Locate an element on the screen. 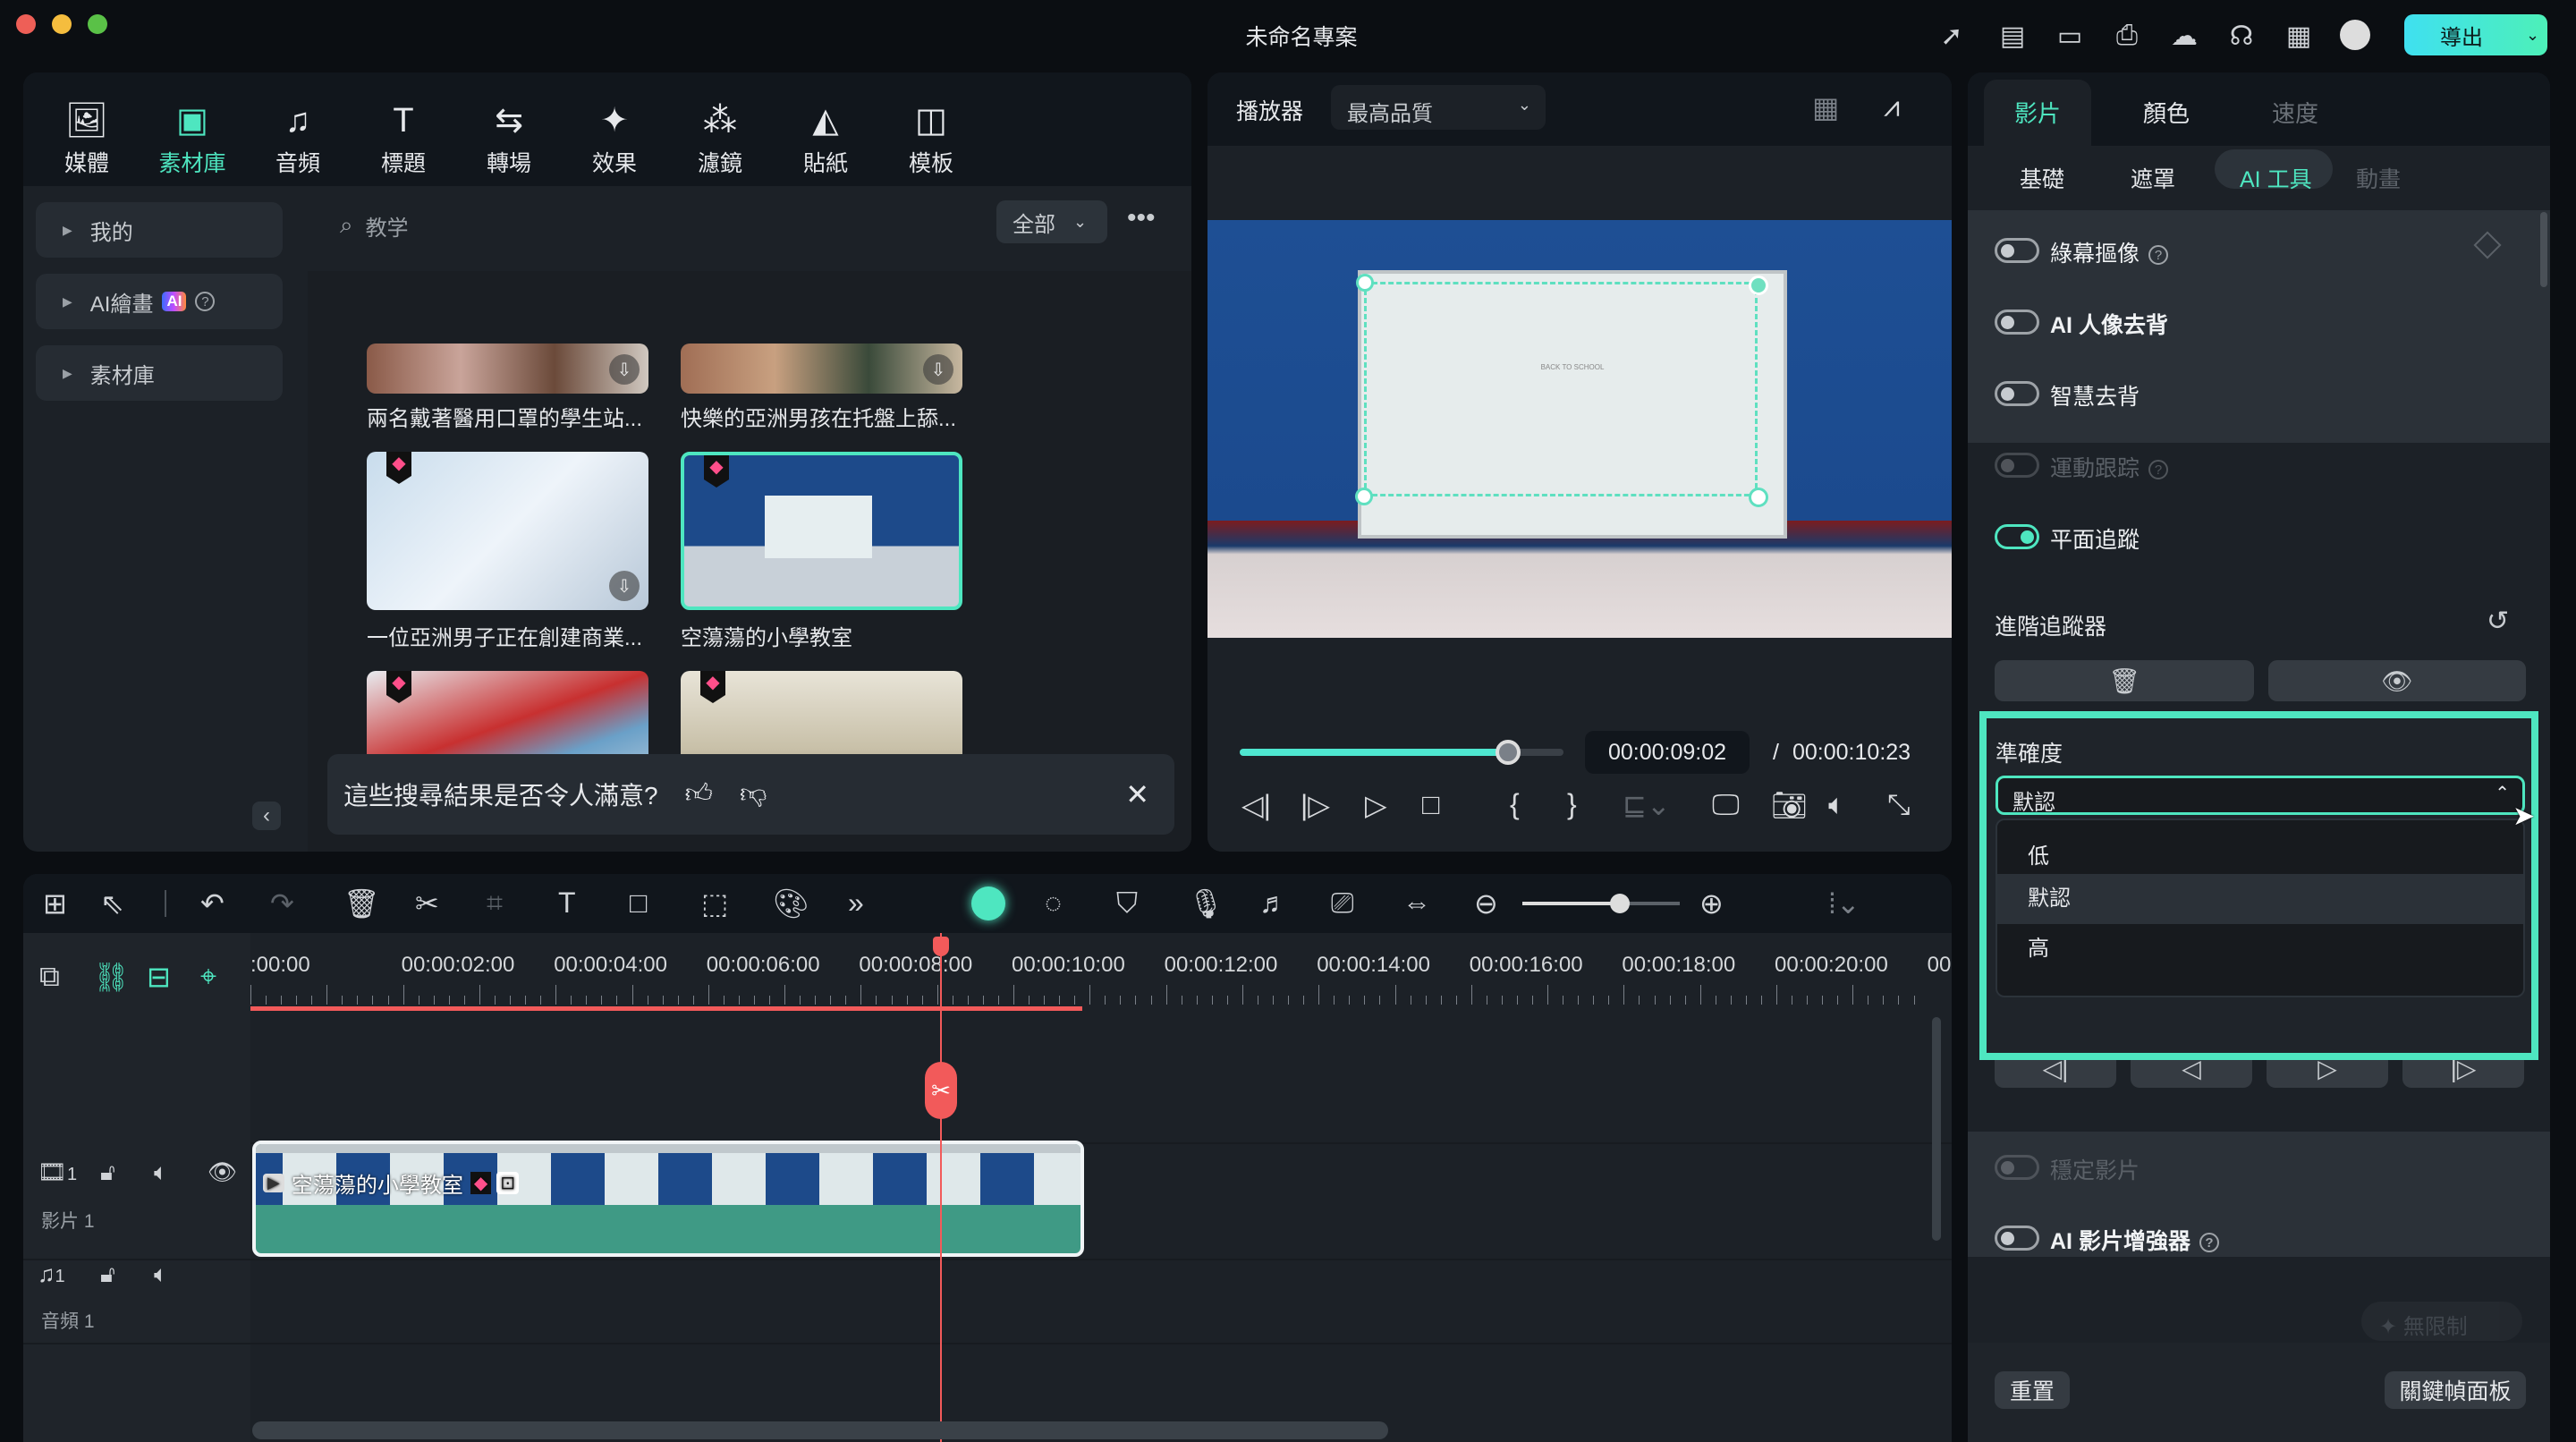 This screenshot has height=1442, width=2576. text-icon: T is located at coordinates (567, 903).